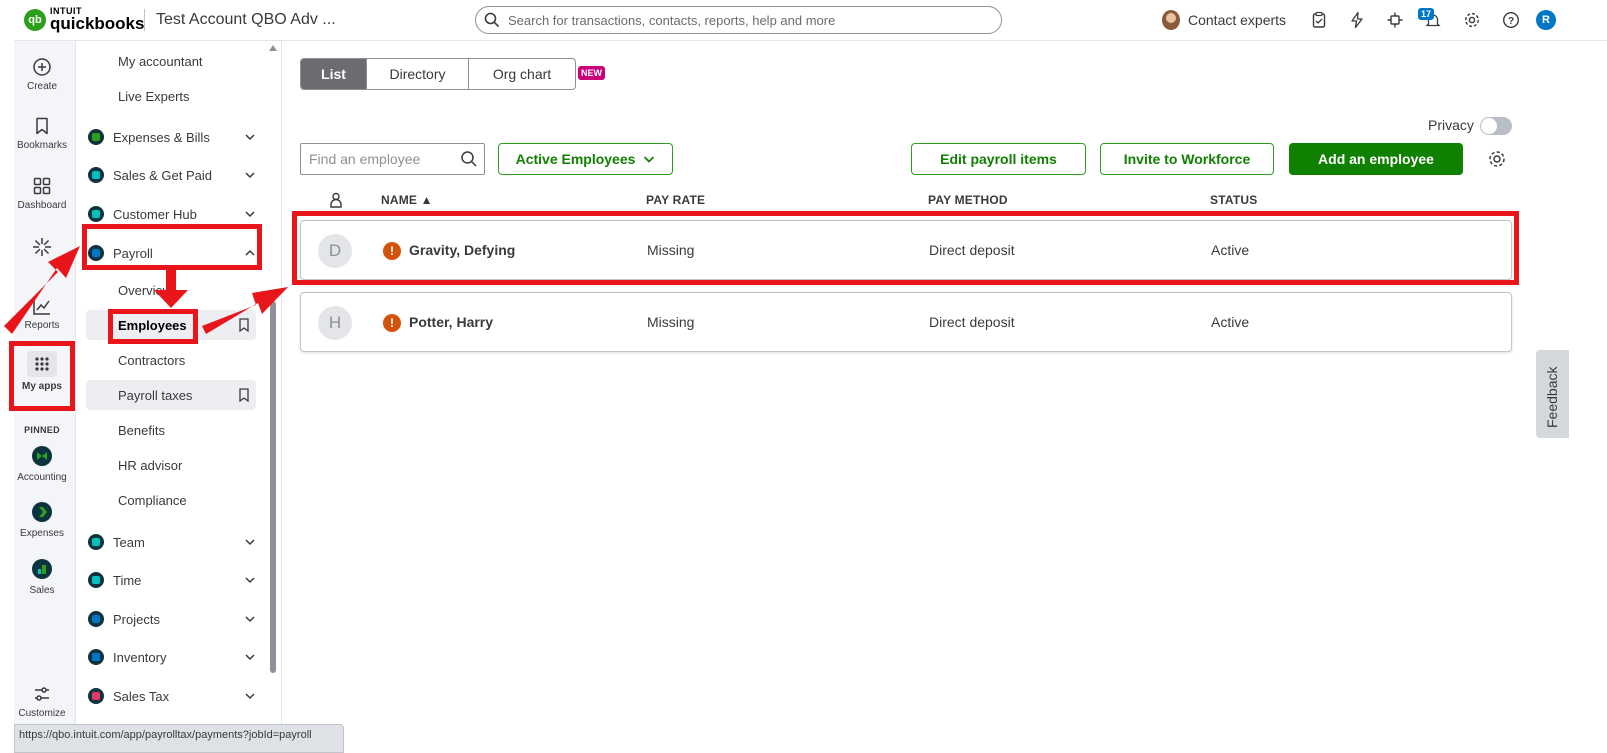 The image size is (1607, 753). What do you see at coordinates (1395, 20) in the screenshot?
I see `apps-connect-icon` at bounding box center [1395, 20].